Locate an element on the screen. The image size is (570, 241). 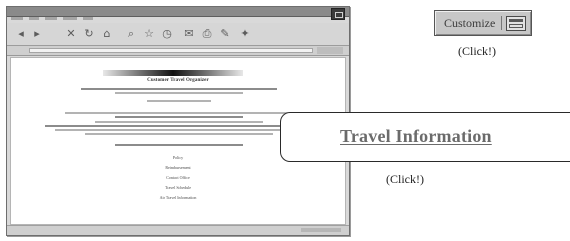
discuss-icon: ✦ is located at coordinates (245, 33).